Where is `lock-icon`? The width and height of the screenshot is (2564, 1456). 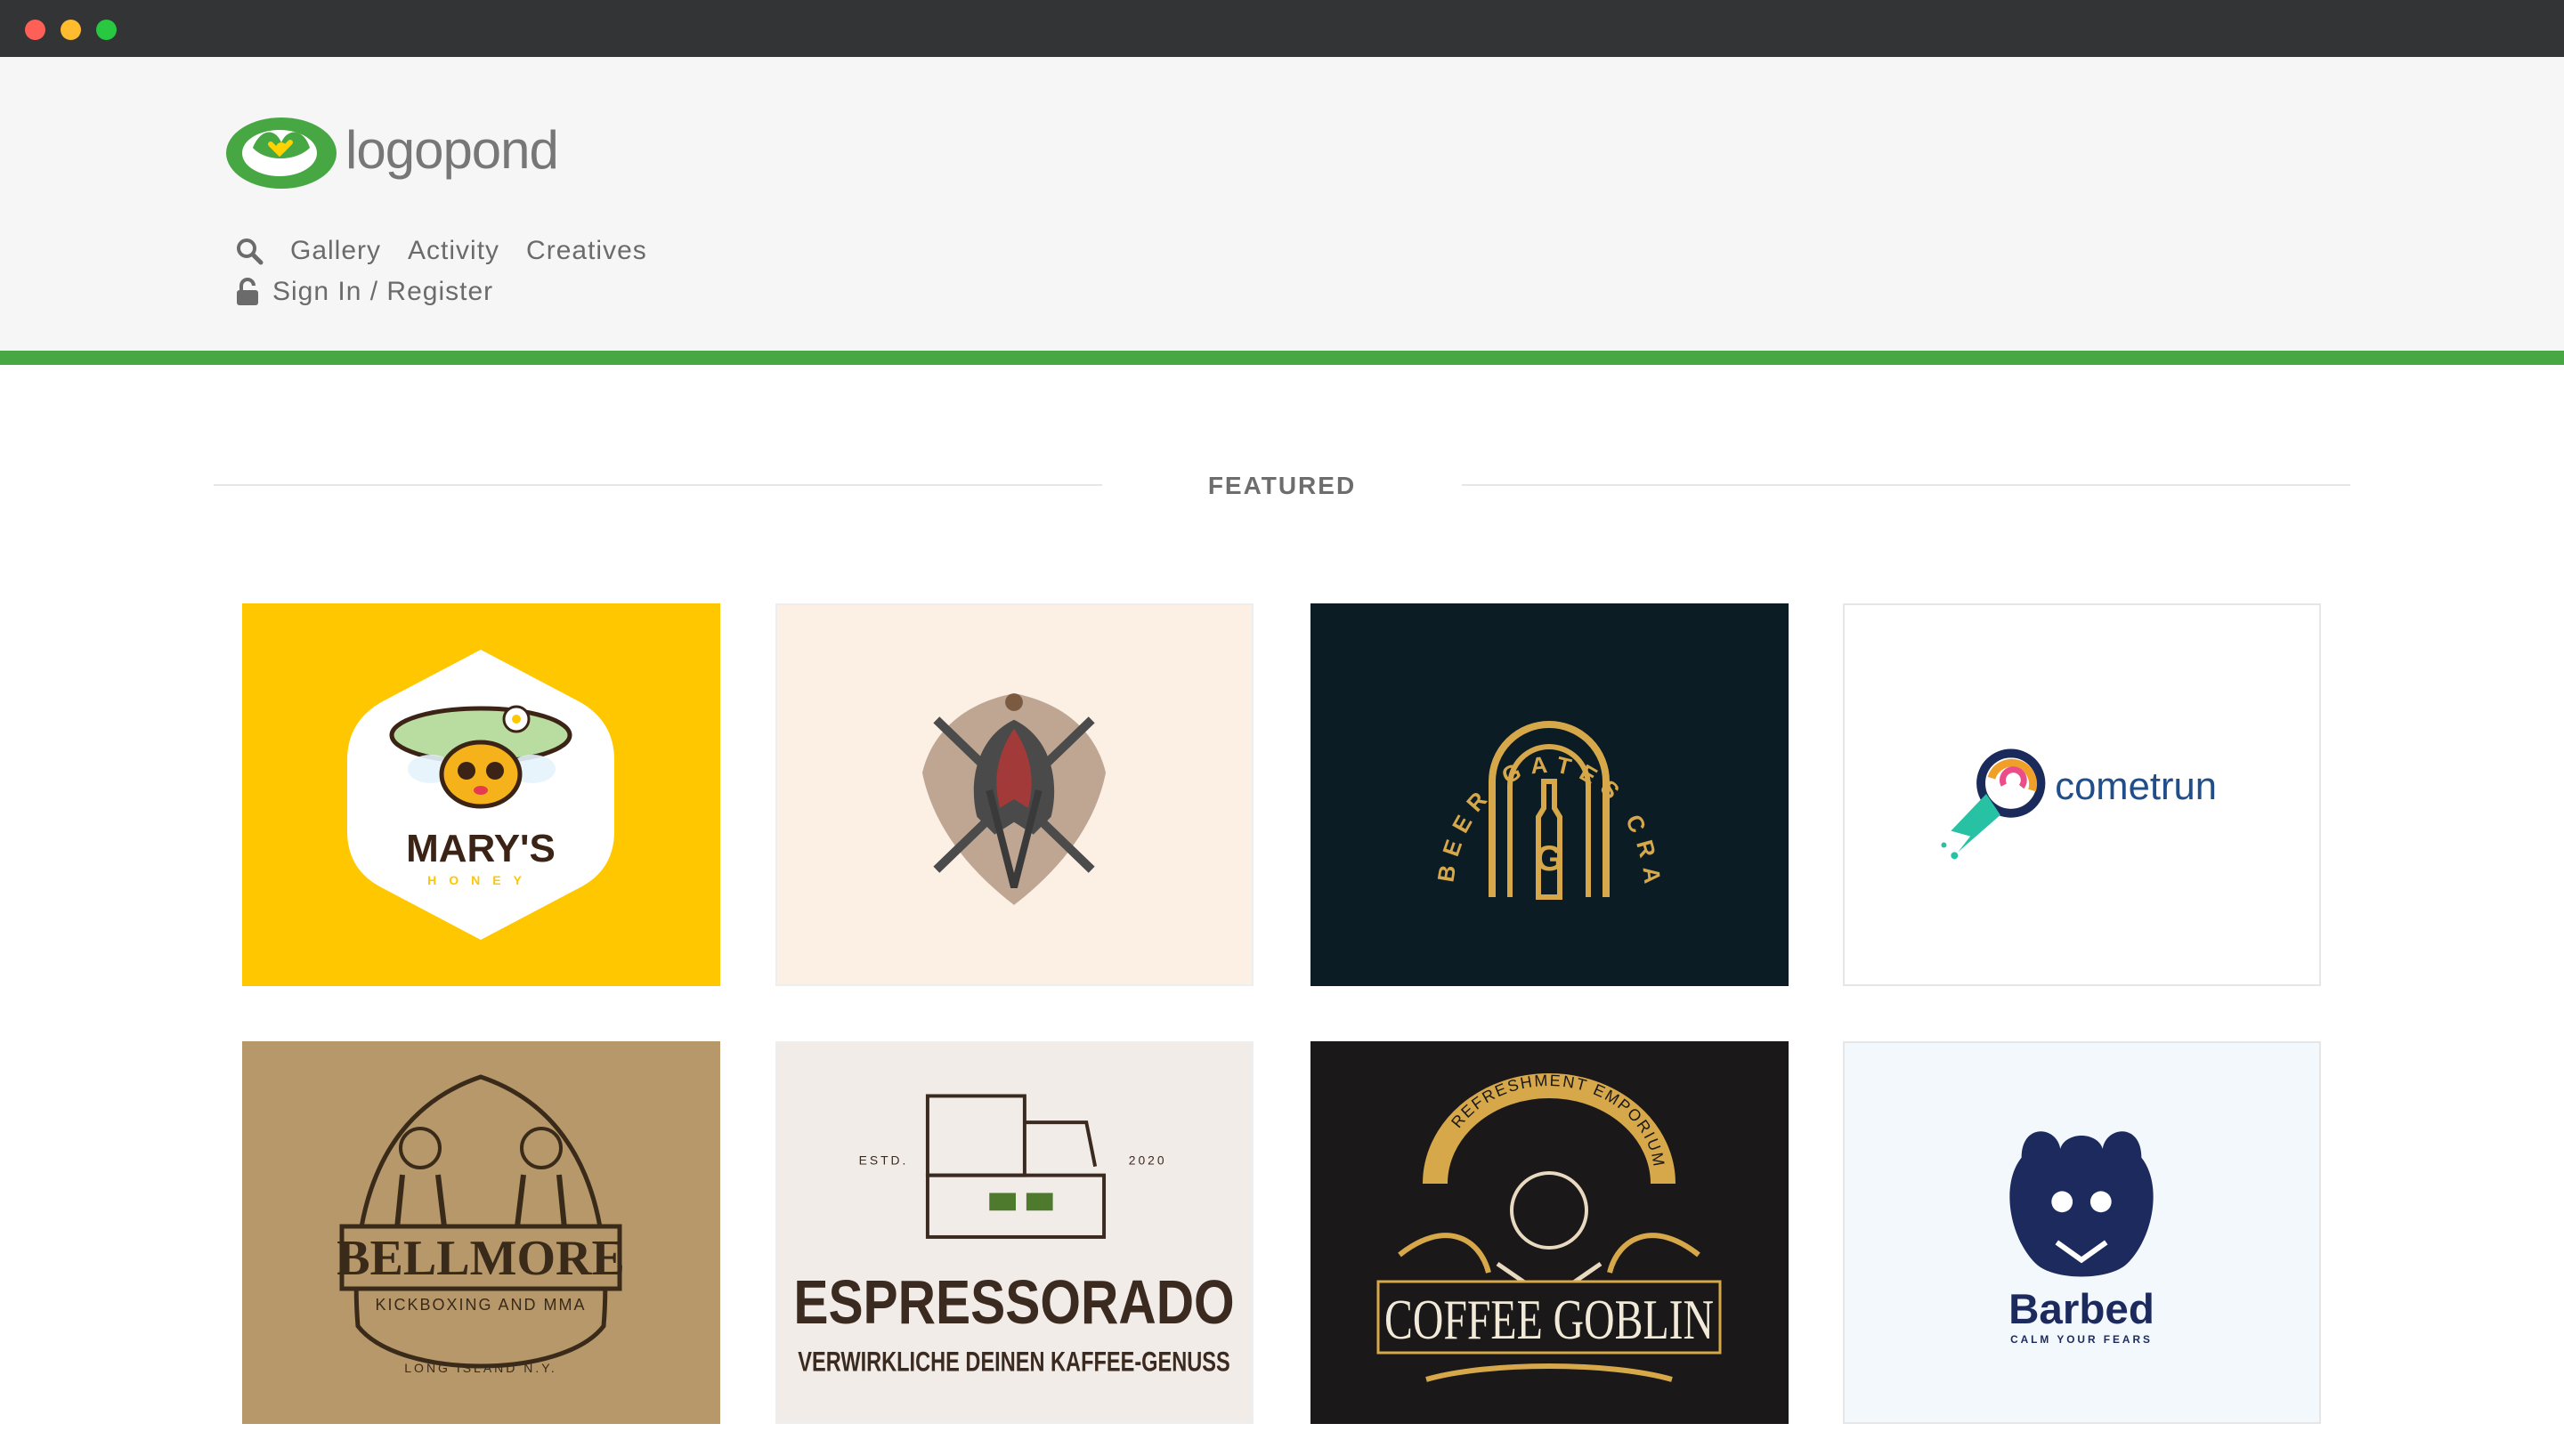
lock-icon is located at coordinates (247, 291).